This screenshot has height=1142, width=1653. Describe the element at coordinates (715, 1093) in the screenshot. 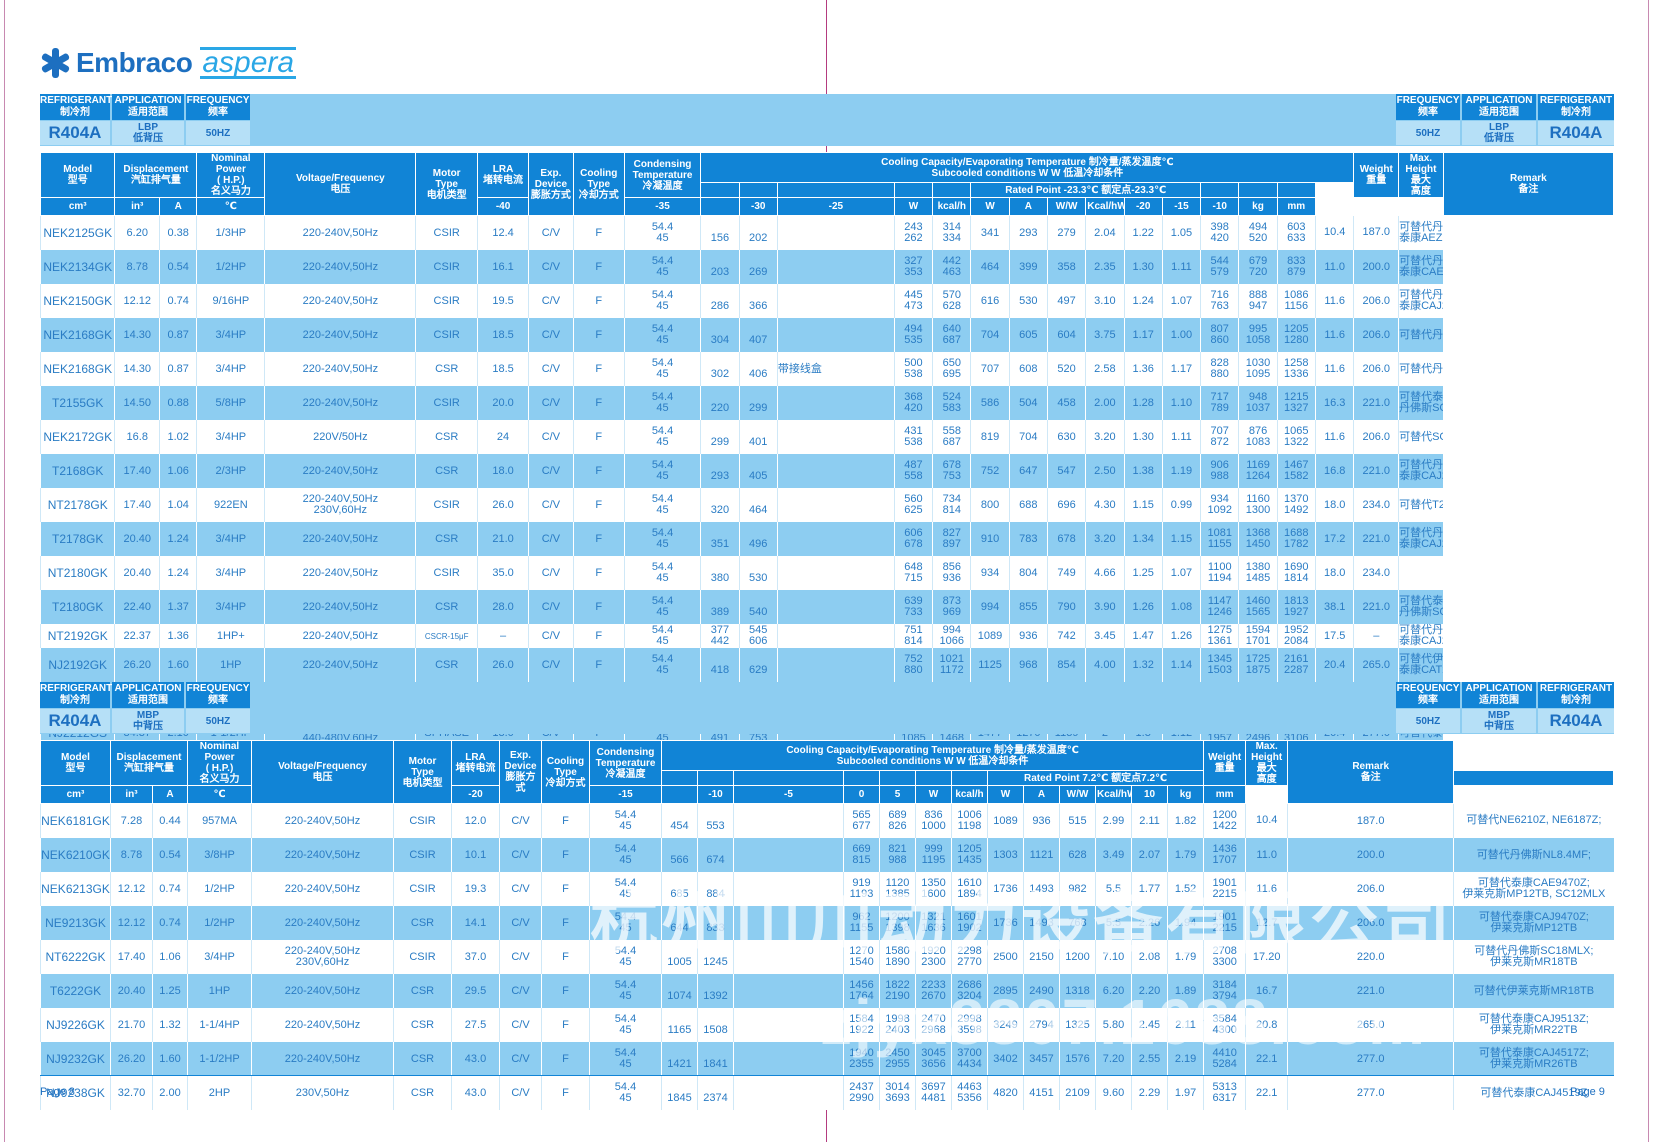

I see `cell-temp-2: 2374` at that location.